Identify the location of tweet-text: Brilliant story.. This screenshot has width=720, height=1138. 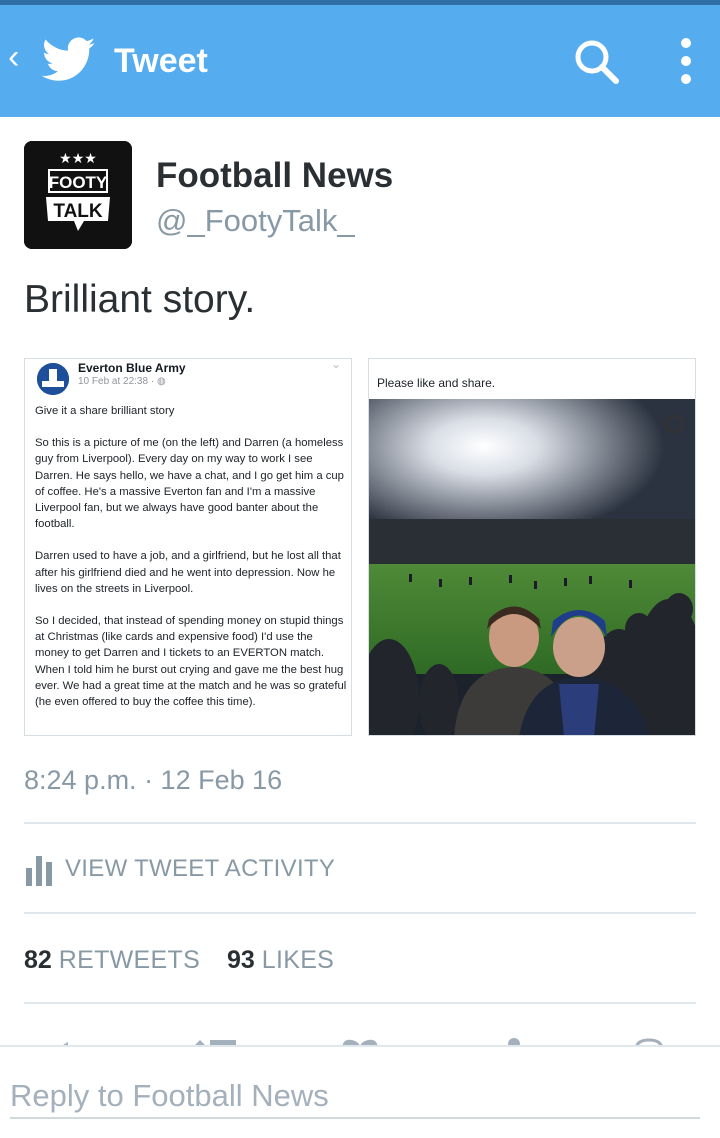
(140, 299).